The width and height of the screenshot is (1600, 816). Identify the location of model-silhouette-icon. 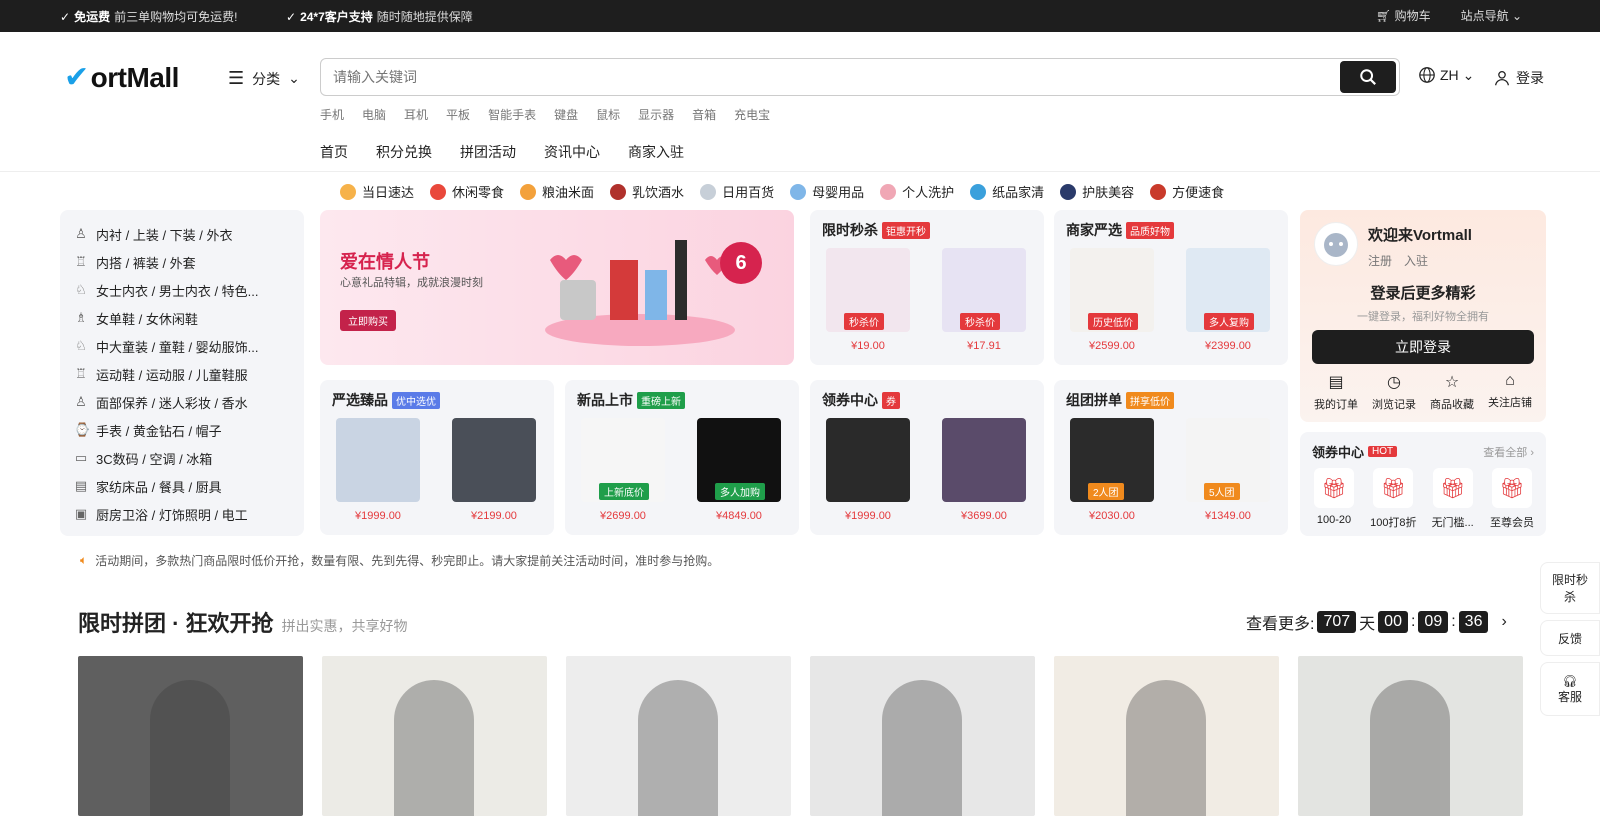
(1166, 748).